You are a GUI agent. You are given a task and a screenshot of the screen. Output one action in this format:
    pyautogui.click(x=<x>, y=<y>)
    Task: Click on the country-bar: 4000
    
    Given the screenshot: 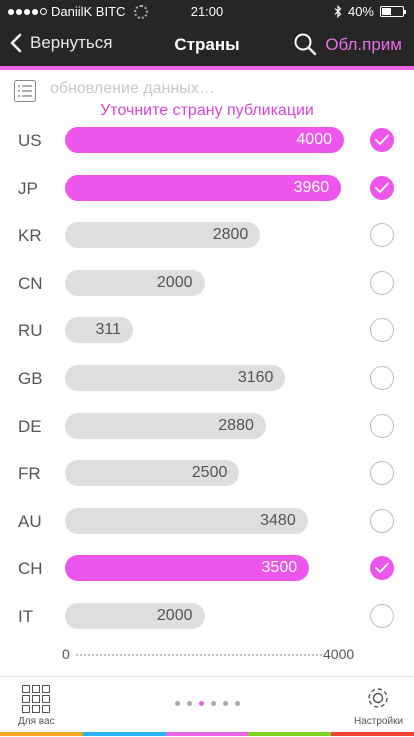 What is the action you would take?
    pyautogui.click(x=204, y=140)
    